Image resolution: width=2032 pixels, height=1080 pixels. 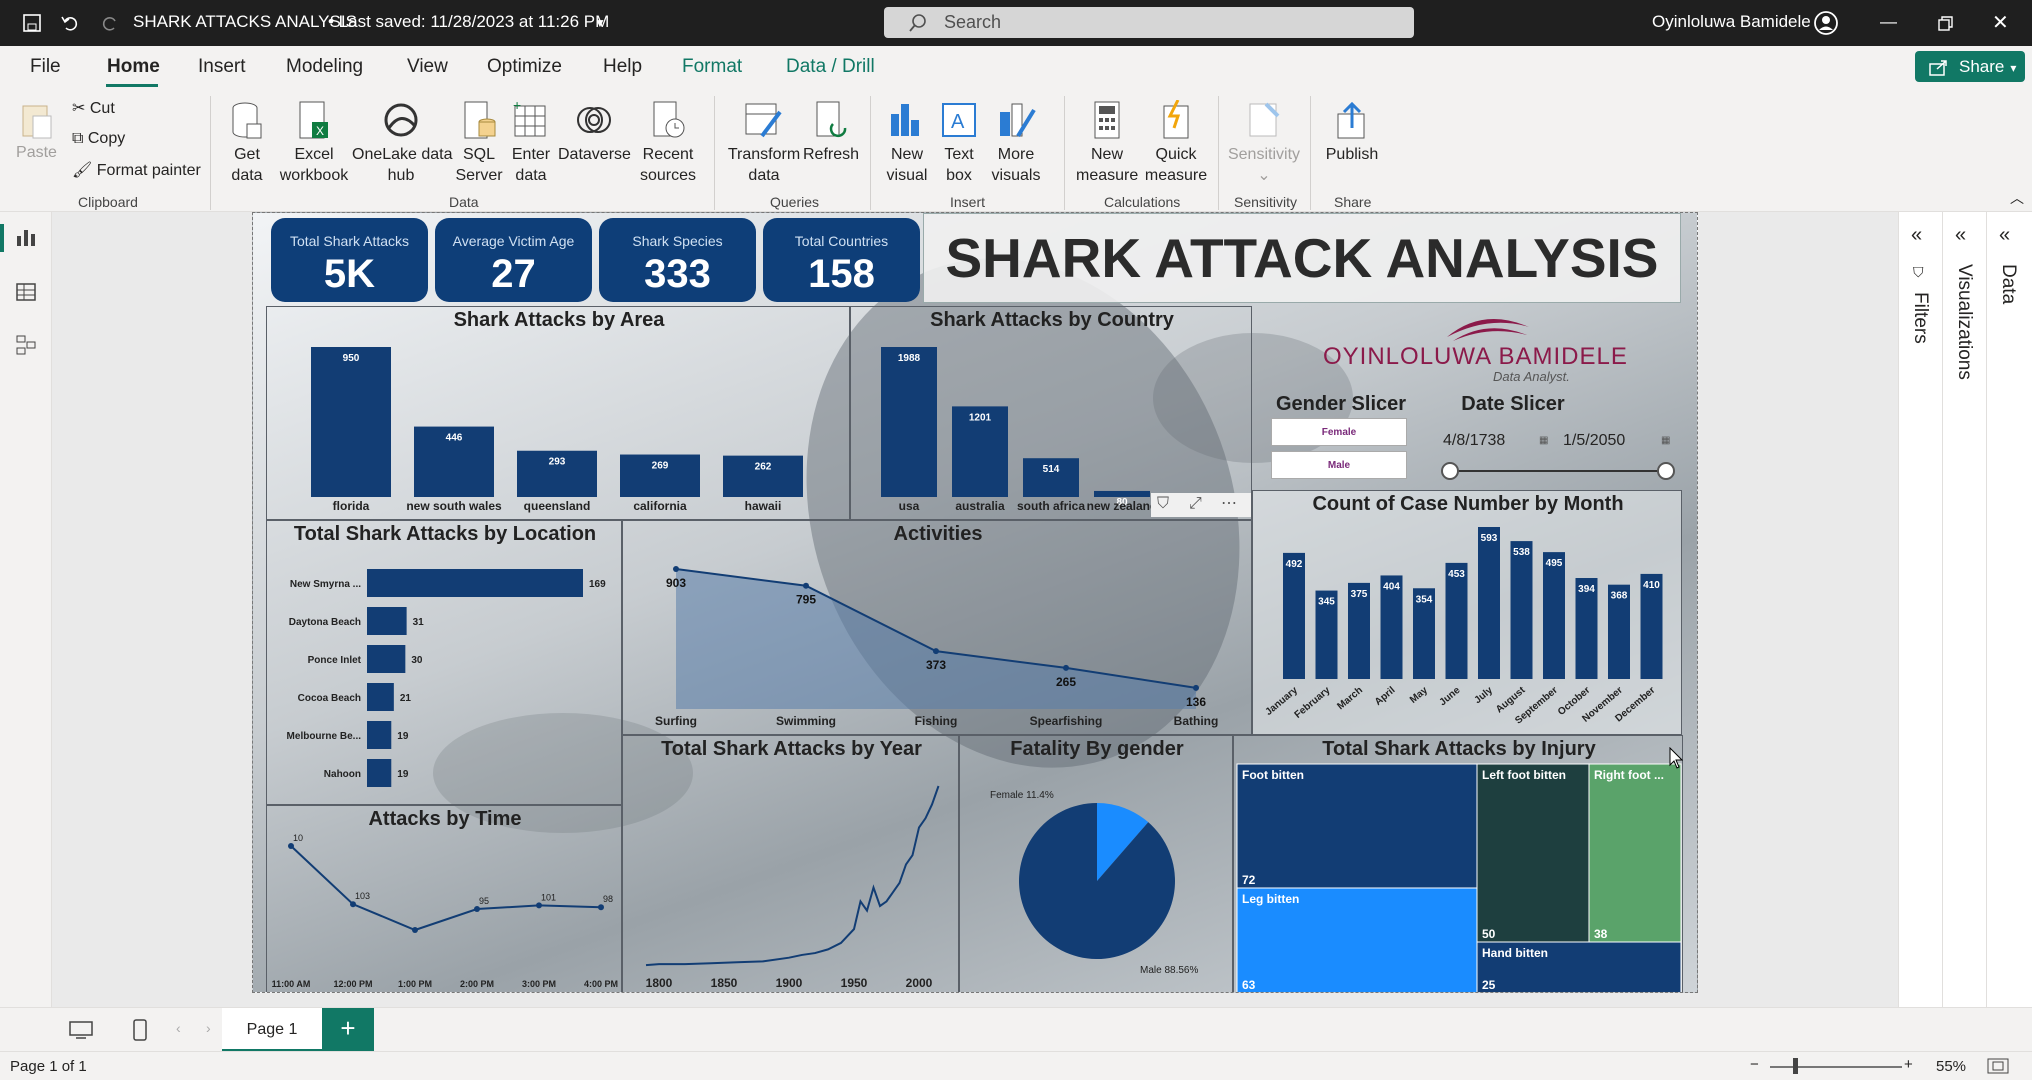 I want to click on sql-server-button: SQL Server, so click(x=479, y=143).